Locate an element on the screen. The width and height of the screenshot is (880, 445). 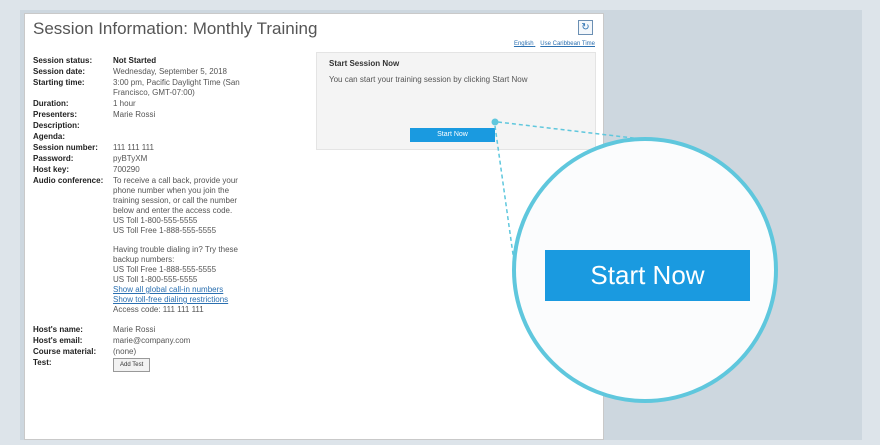
start-now-button-zoomed: Start Now is located at coordinates (647, 275).